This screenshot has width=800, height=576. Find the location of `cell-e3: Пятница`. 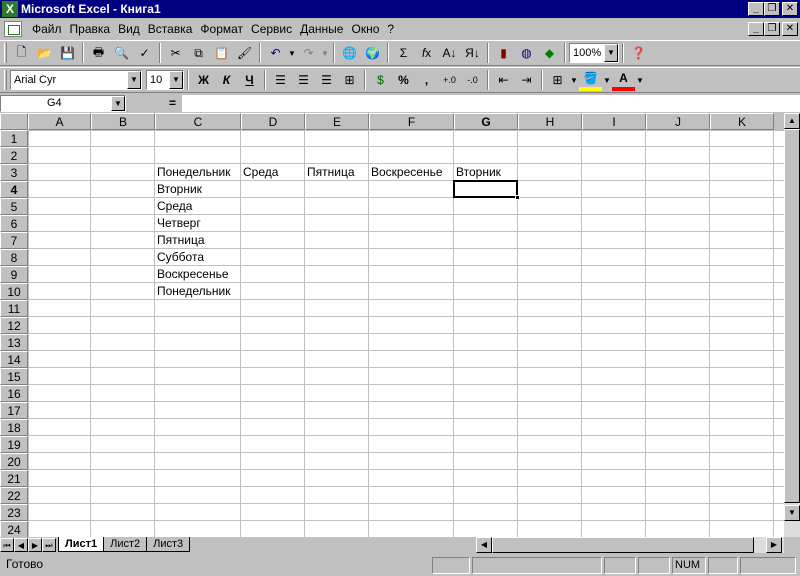

cell-e3: Пятница is located at coordinates (330, 172).